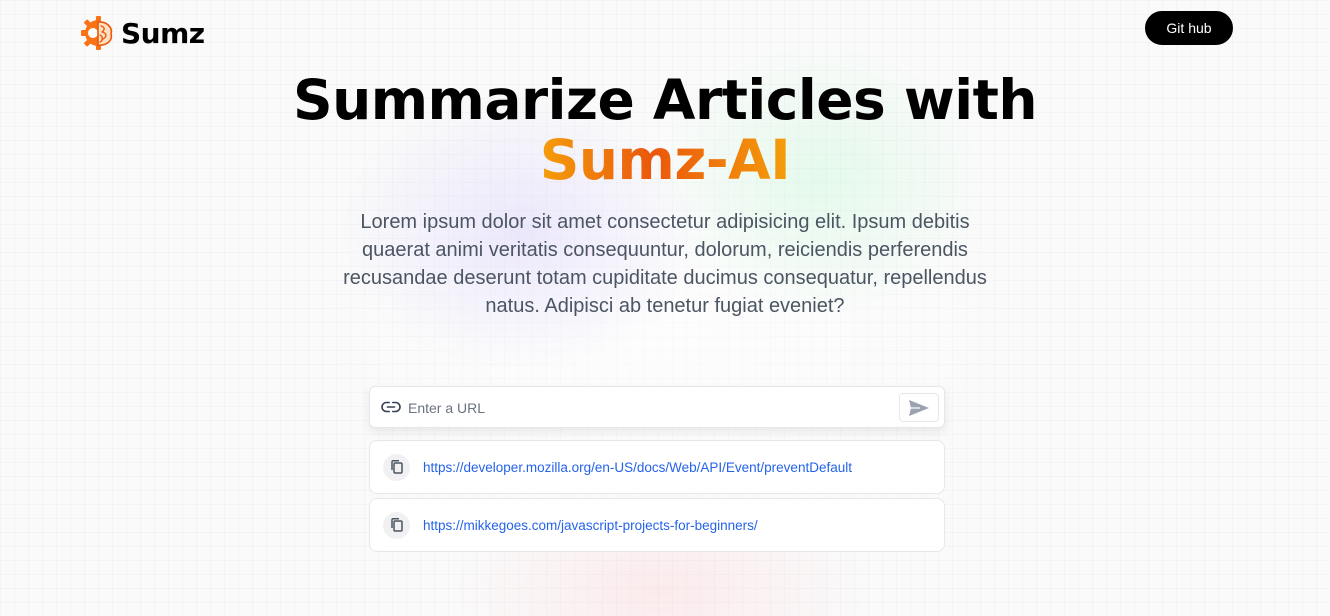  What do you see at coordinates (665, 32) in the screenshot?
I see `navbar: Sumz Git hub` at bounding box center [665, 32].